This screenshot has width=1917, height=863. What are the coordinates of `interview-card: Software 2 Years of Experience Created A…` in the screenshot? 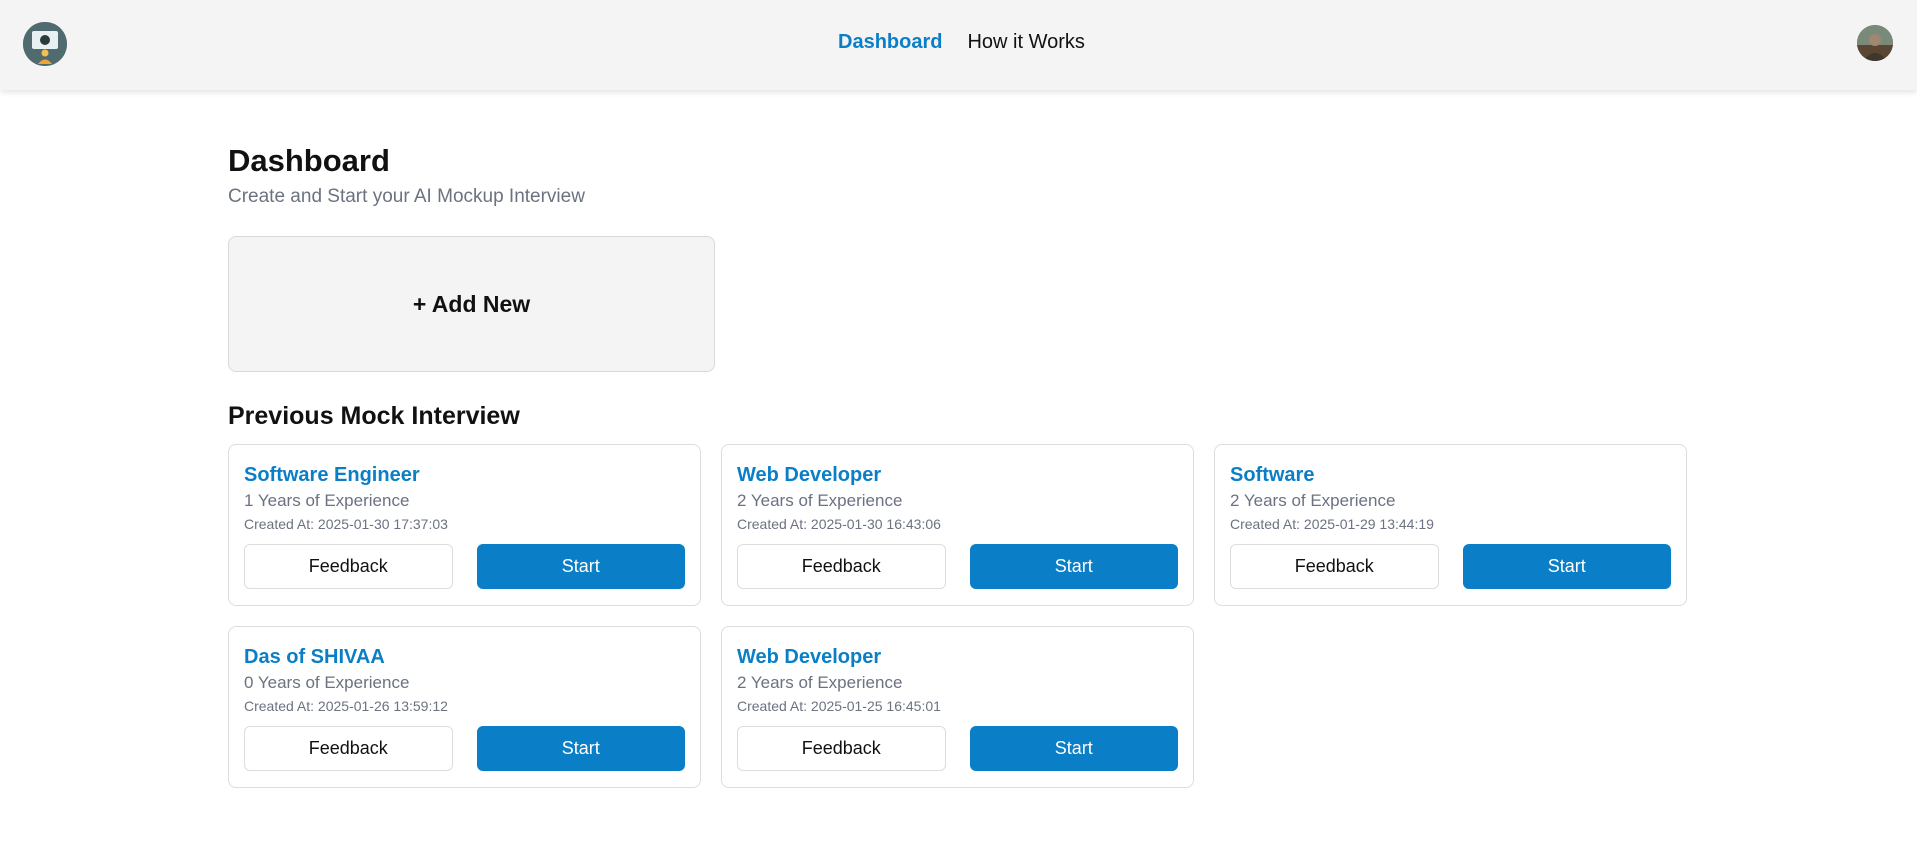 It's located at (1450, 525).